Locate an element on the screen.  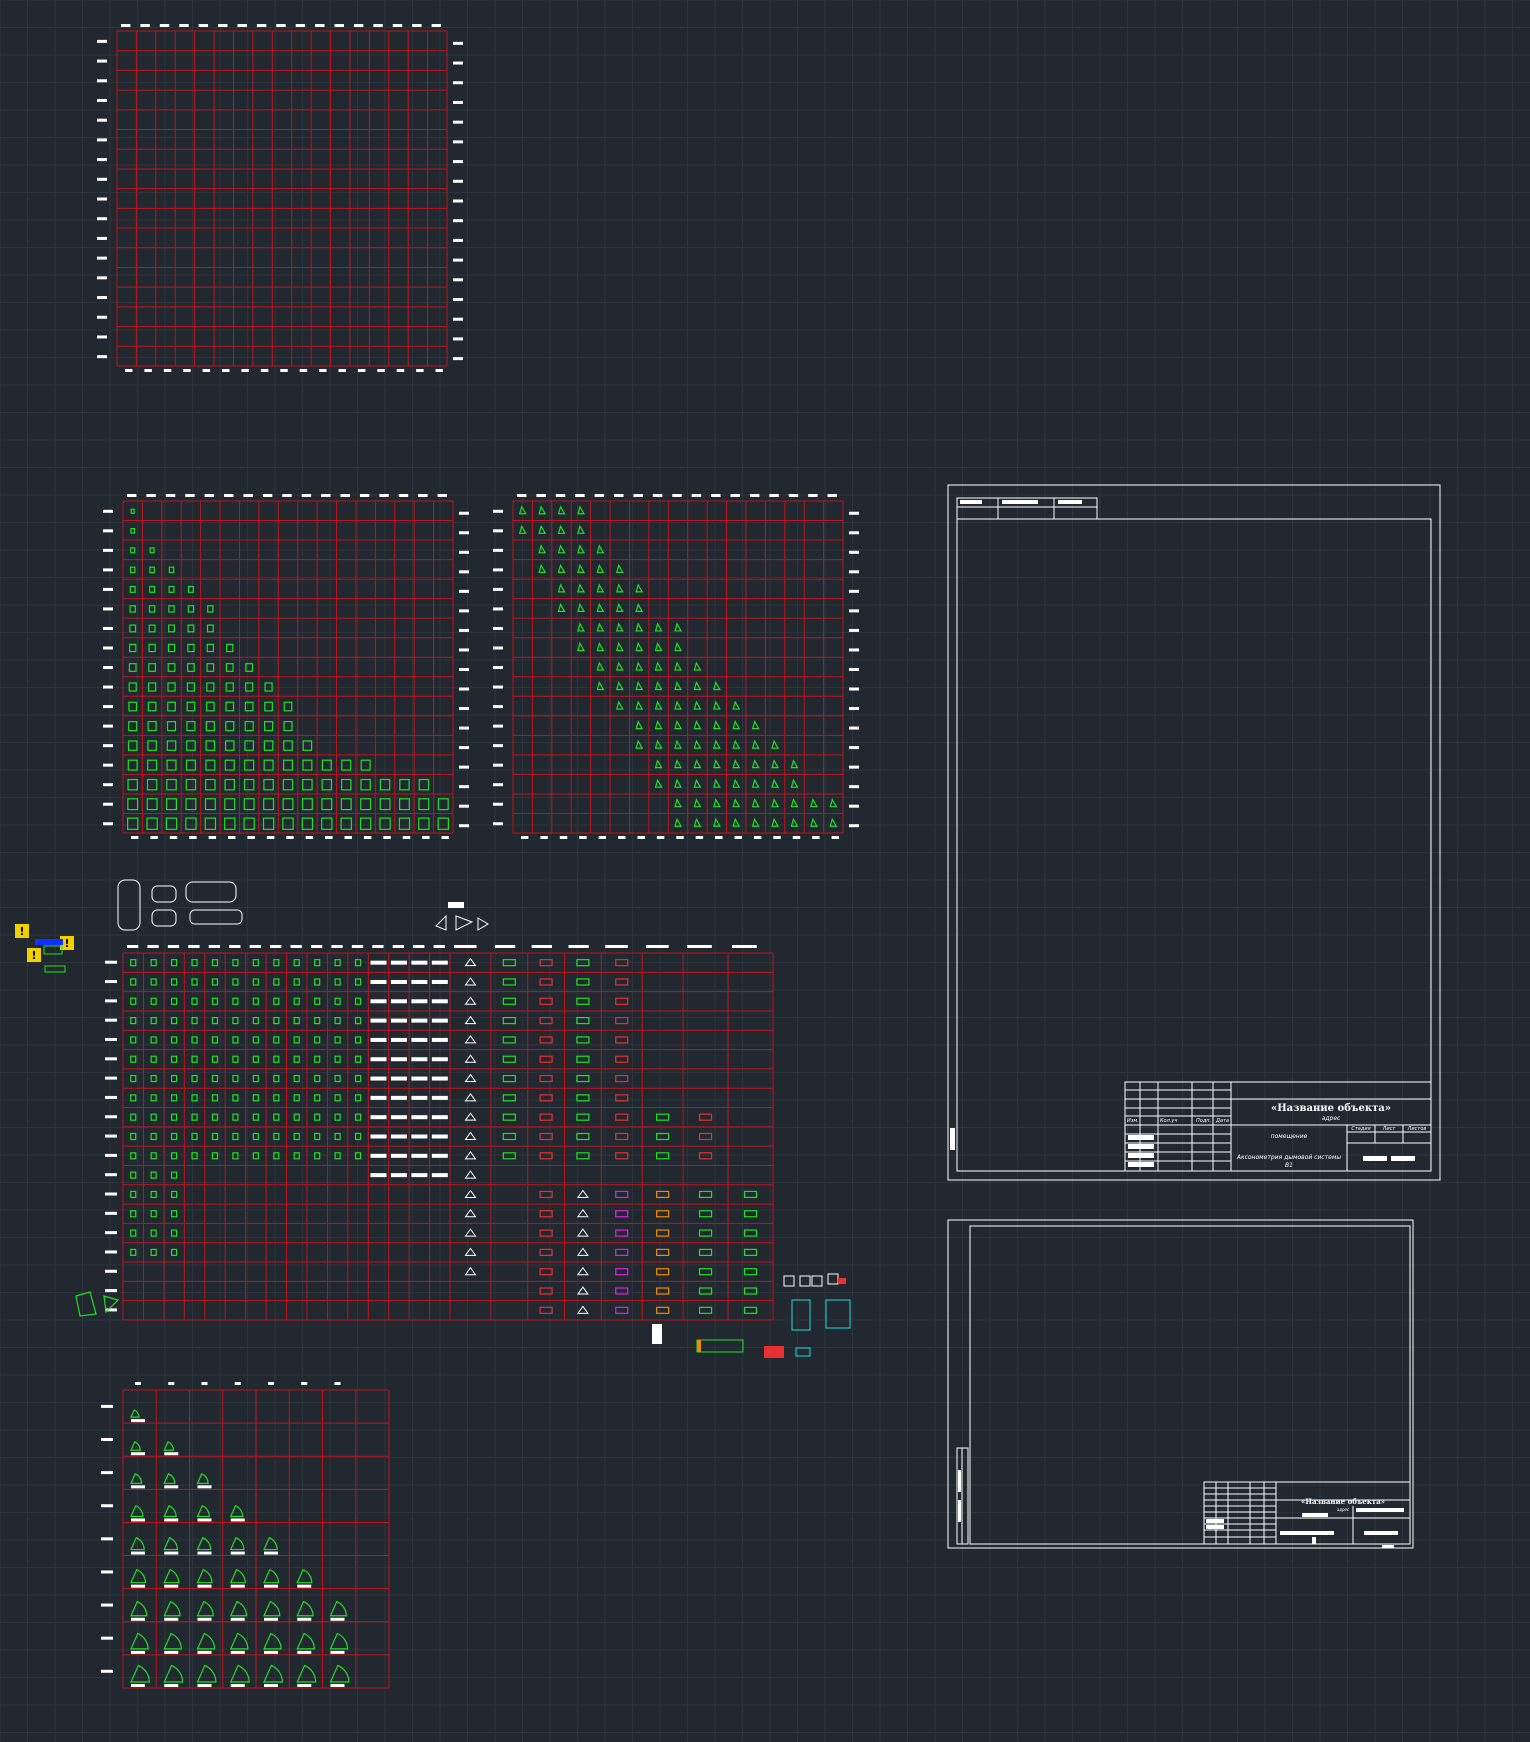
green-block is located at coordinates (53, 950).